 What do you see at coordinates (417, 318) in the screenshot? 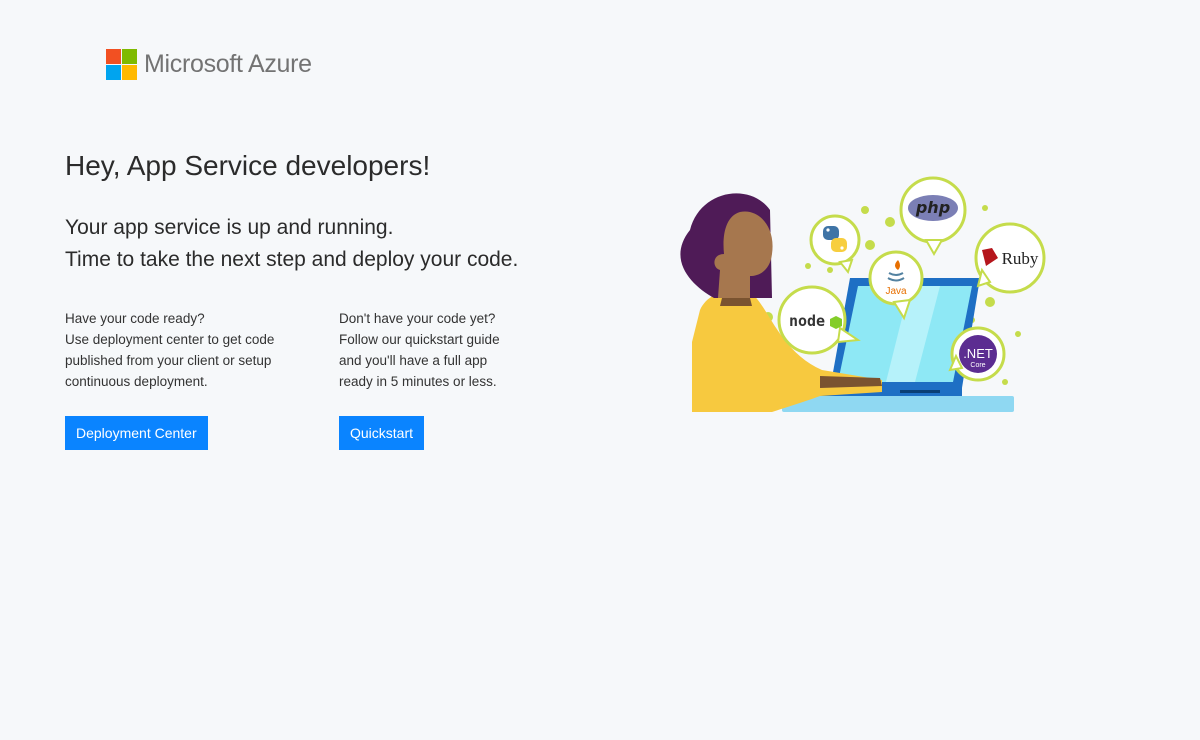
I see `quickstart-text-line-1: Don't have your code yet?` at bounding box center [417, 318].